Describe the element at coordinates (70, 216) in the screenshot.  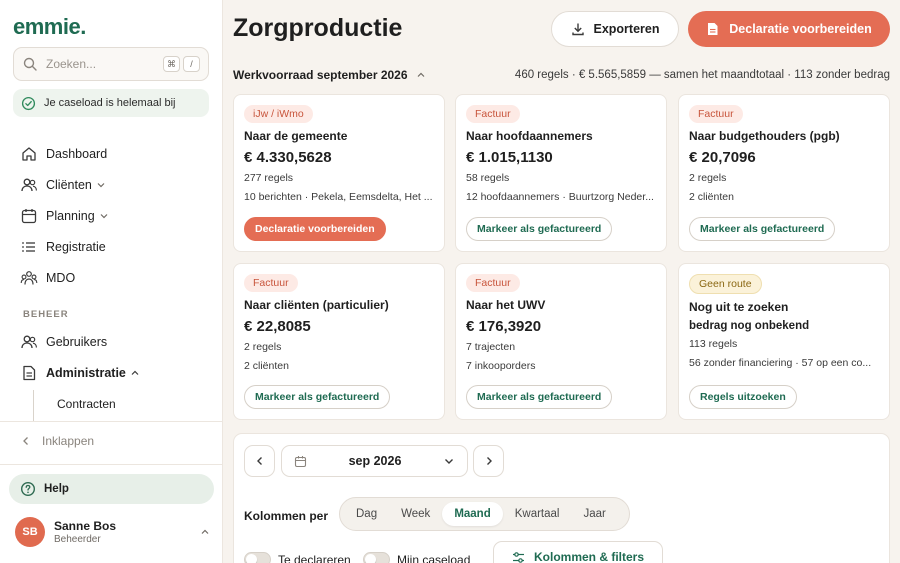
I see `sidebar-item-label: Planning` at that location.